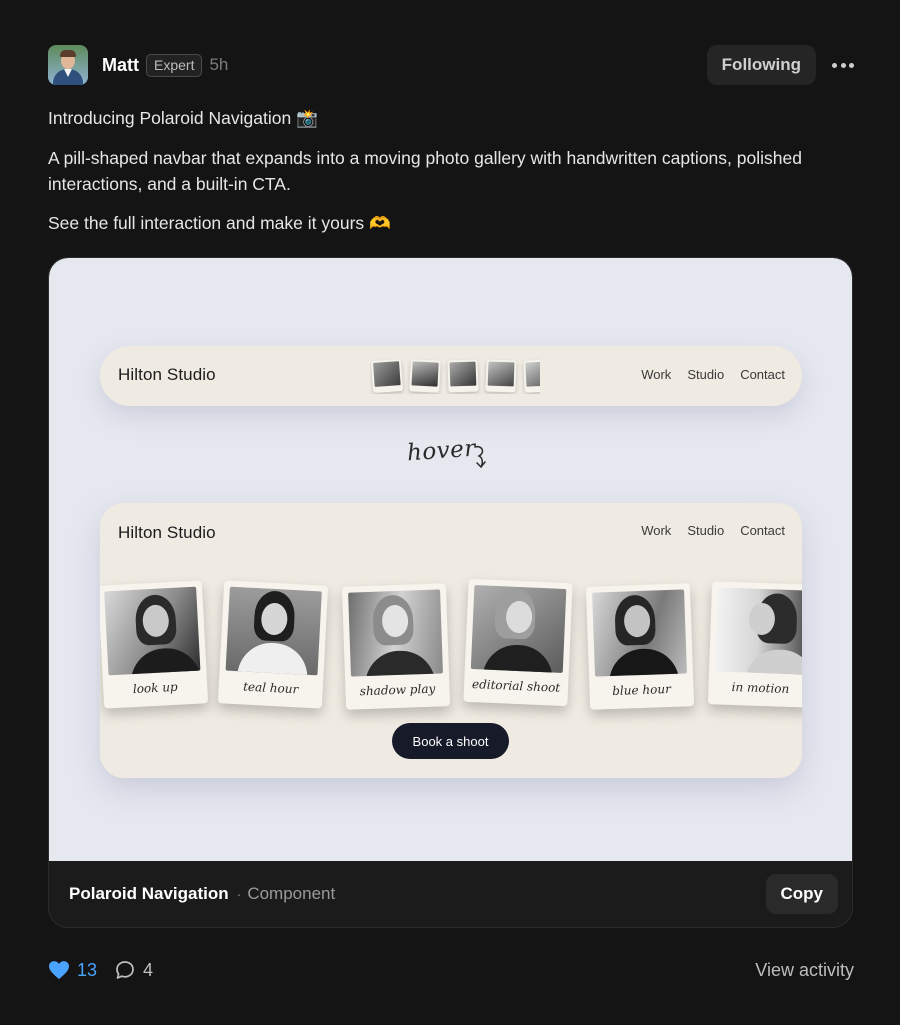 Image resolution: width=900 pixels, height=1025 pixels. I want to click on comment-icon, so click(125, 970).